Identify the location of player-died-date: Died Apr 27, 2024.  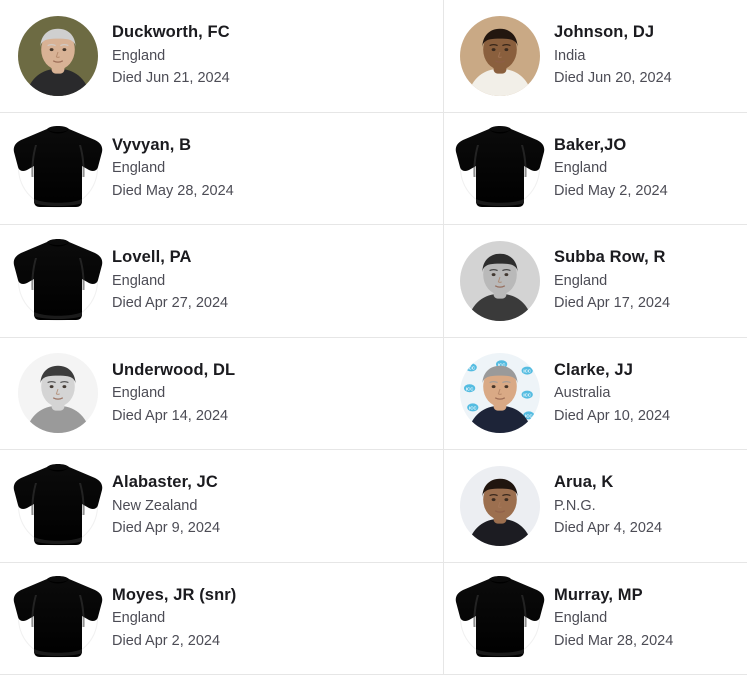
(170, 303).